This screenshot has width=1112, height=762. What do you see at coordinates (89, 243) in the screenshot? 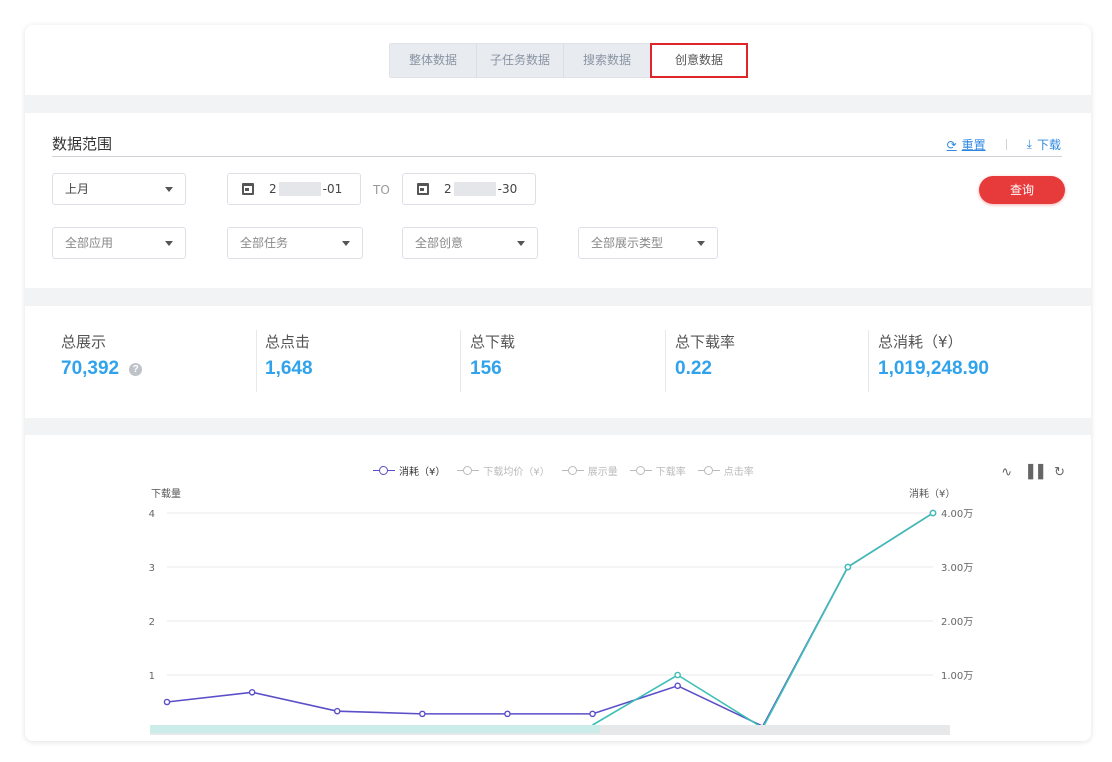
I see `app-select-value: 全部应用` at bounding box center [89, 243].